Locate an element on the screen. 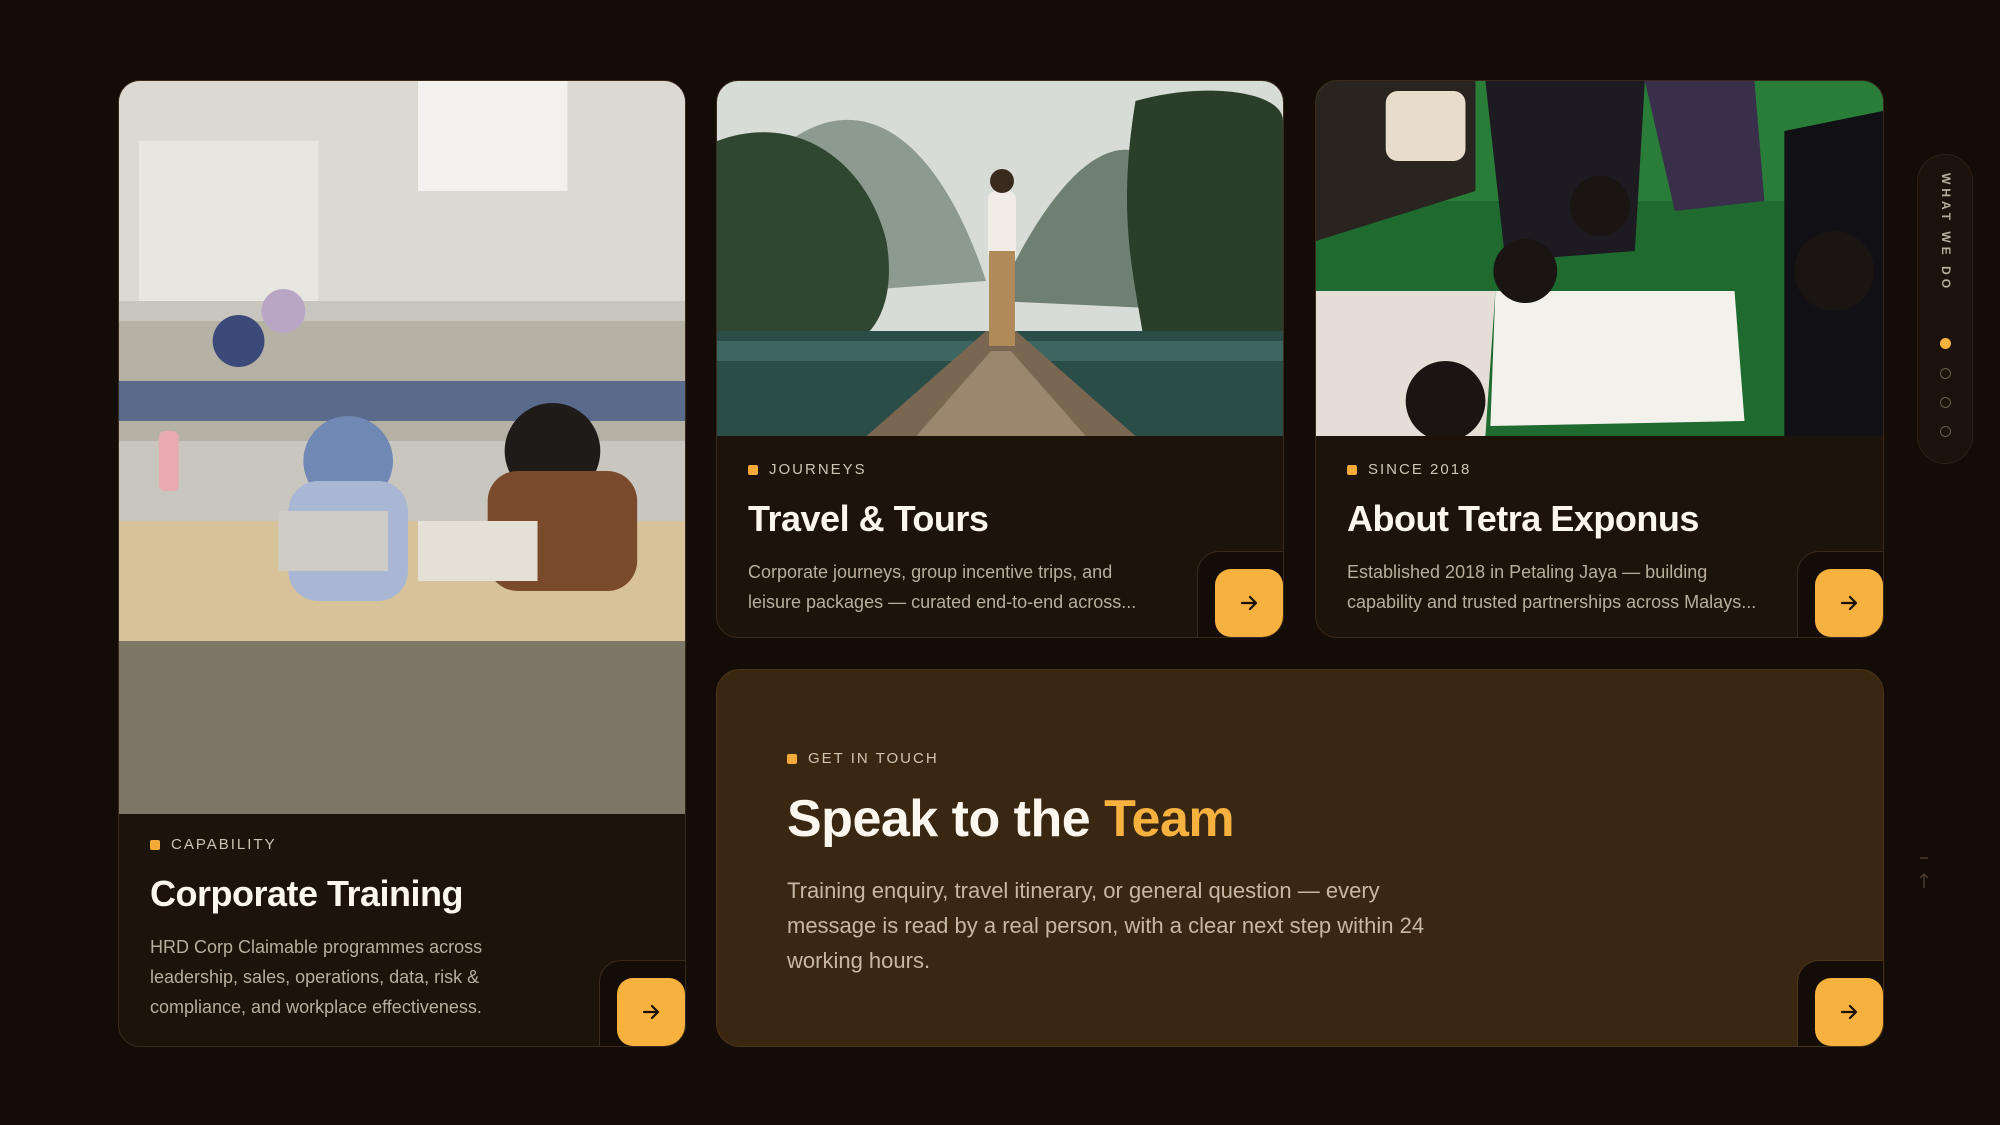  rail-label: WHAT WE DO is located at coordinates (1946, 238).